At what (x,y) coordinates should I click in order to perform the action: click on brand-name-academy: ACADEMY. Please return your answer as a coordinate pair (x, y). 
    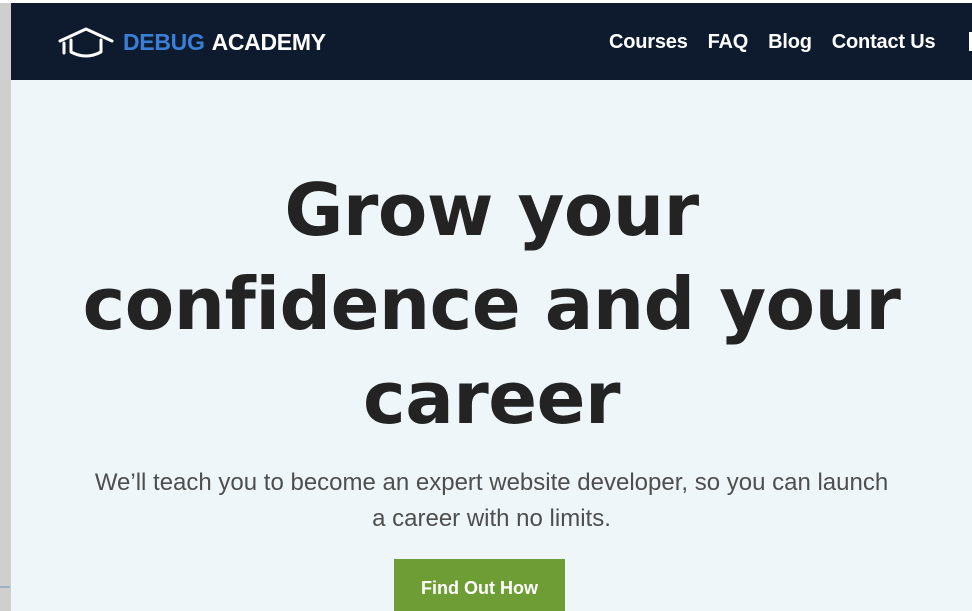
    Looking at the image, I should click on (268, 41).